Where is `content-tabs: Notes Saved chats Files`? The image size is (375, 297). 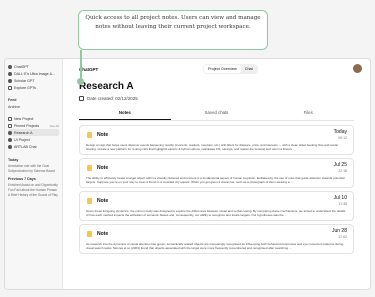 content-tabs: Notes Saved chats Files is located at coordinates (216, 114).